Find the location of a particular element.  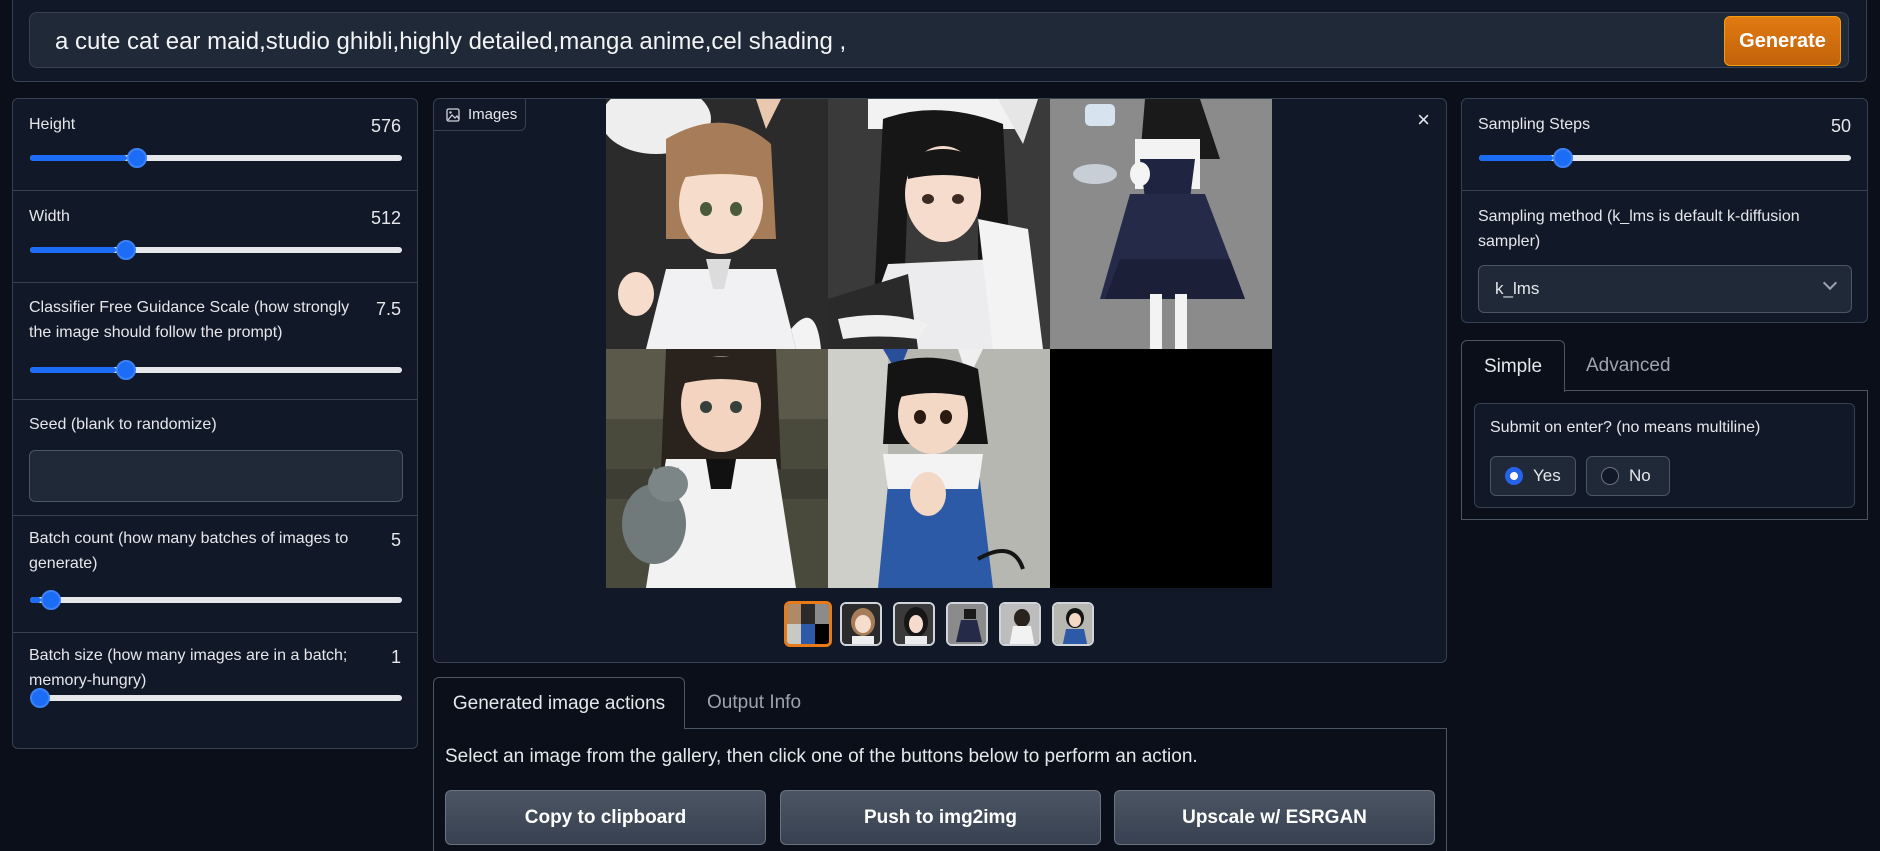

batch-size-slider is located at coordinates (216, 698).